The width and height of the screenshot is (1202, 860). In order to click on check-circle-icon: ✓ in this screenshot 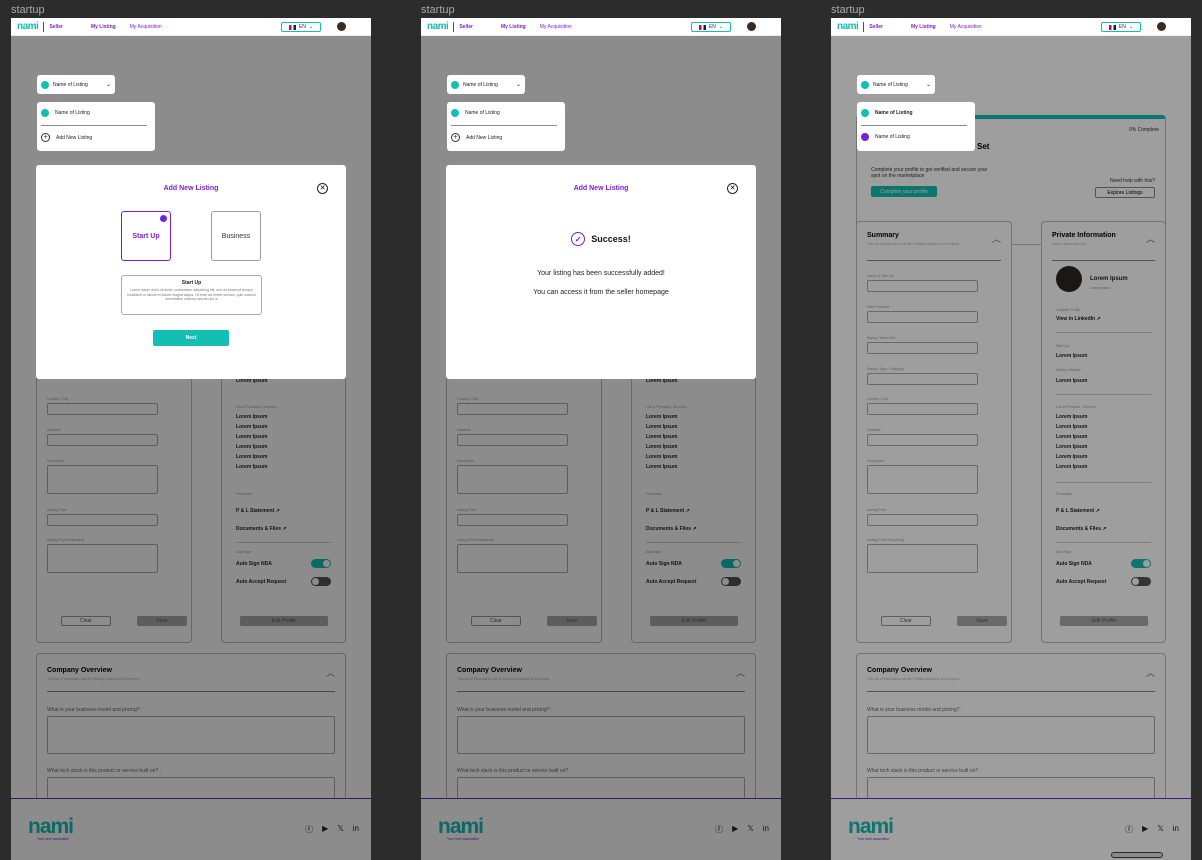, I will do `click(578, 239)`.